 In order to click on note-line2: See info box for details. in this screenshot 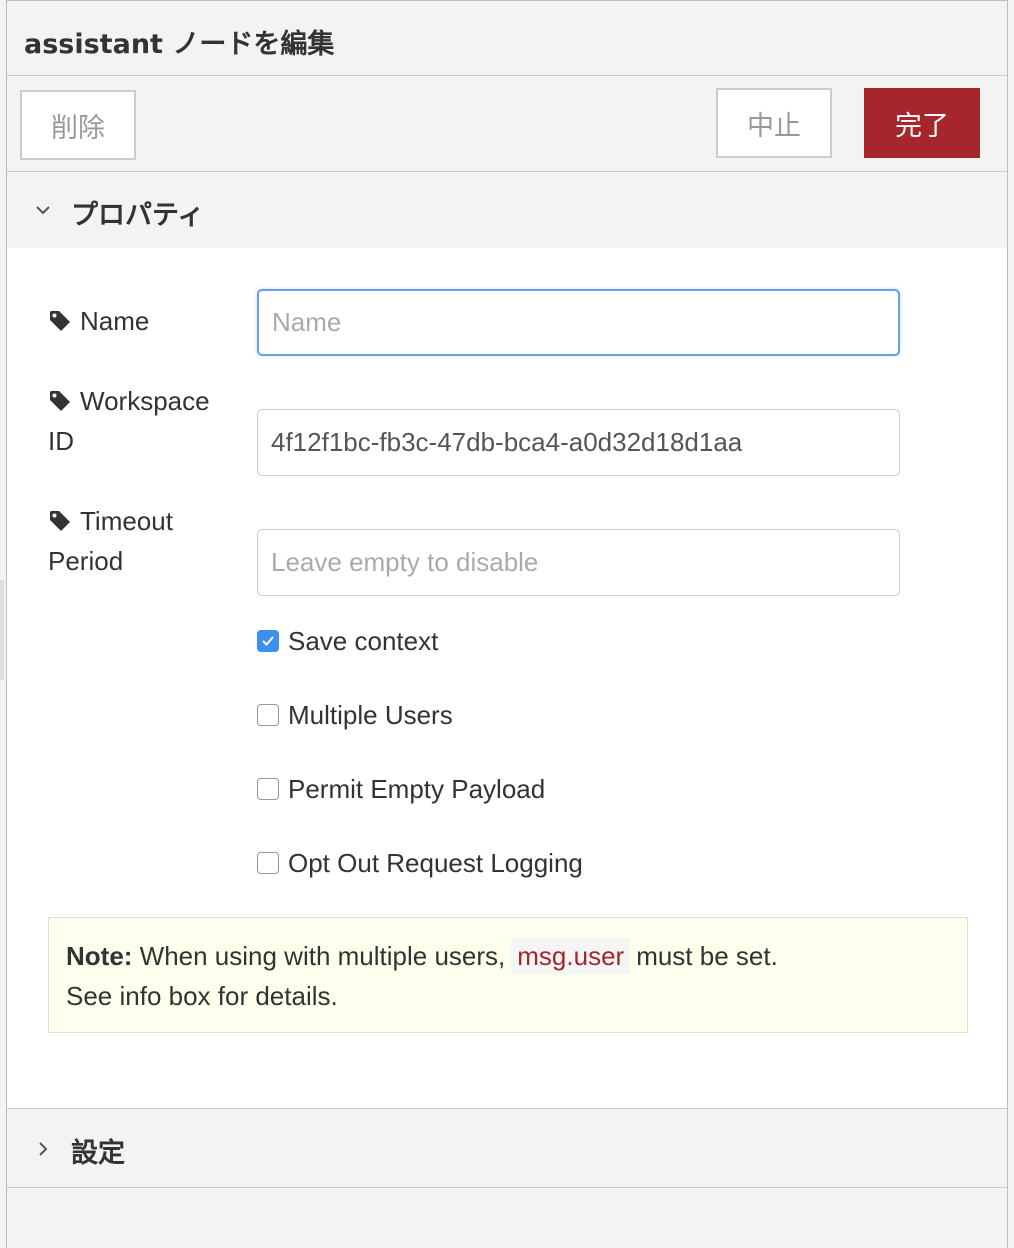, I will do `click(202, 996)`.